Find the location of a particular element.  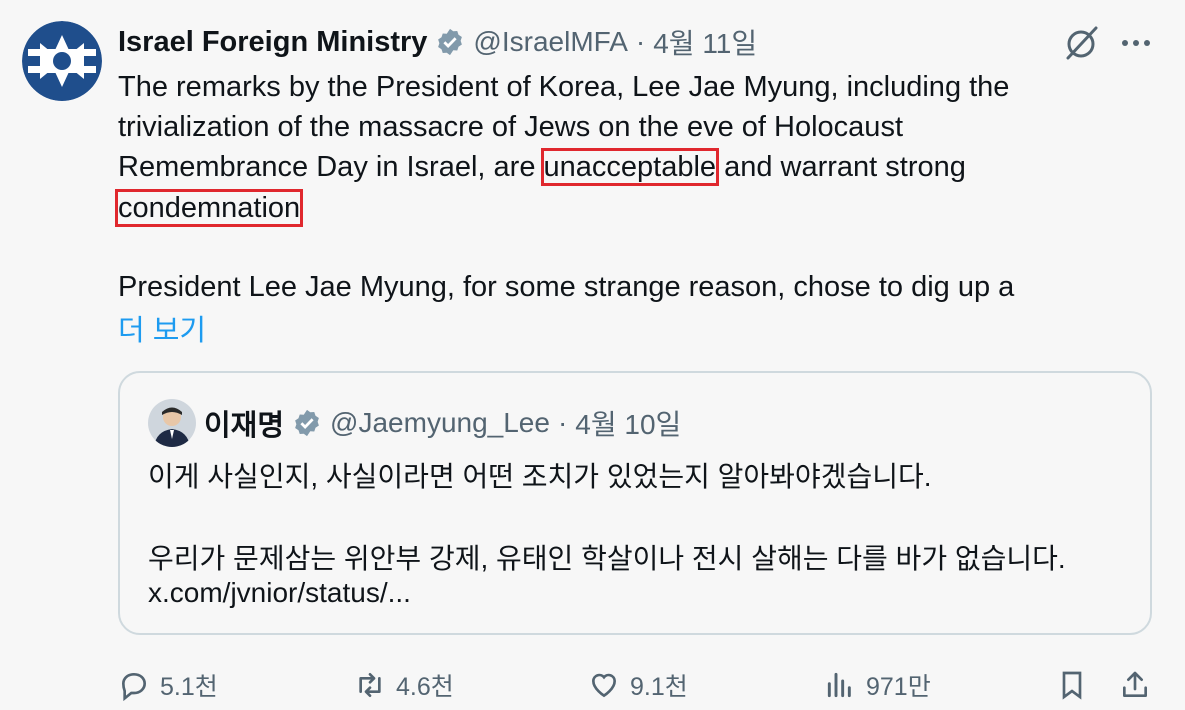

like-icon is located at coordinates (604, 685).